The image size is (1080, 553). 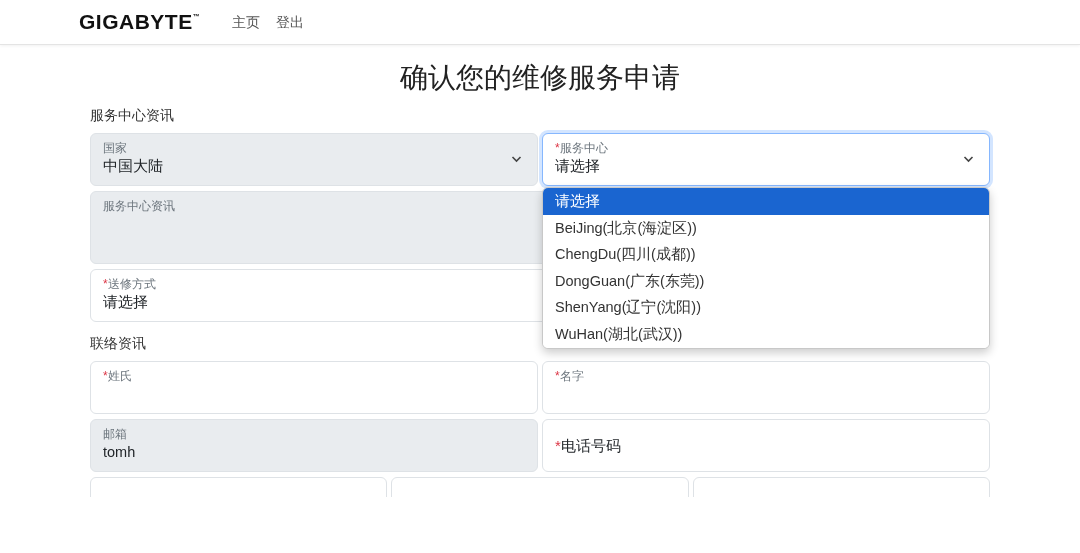 I want to click on dropdown-option: ChengDu(四川(成都)), so click(x=766, y=254).